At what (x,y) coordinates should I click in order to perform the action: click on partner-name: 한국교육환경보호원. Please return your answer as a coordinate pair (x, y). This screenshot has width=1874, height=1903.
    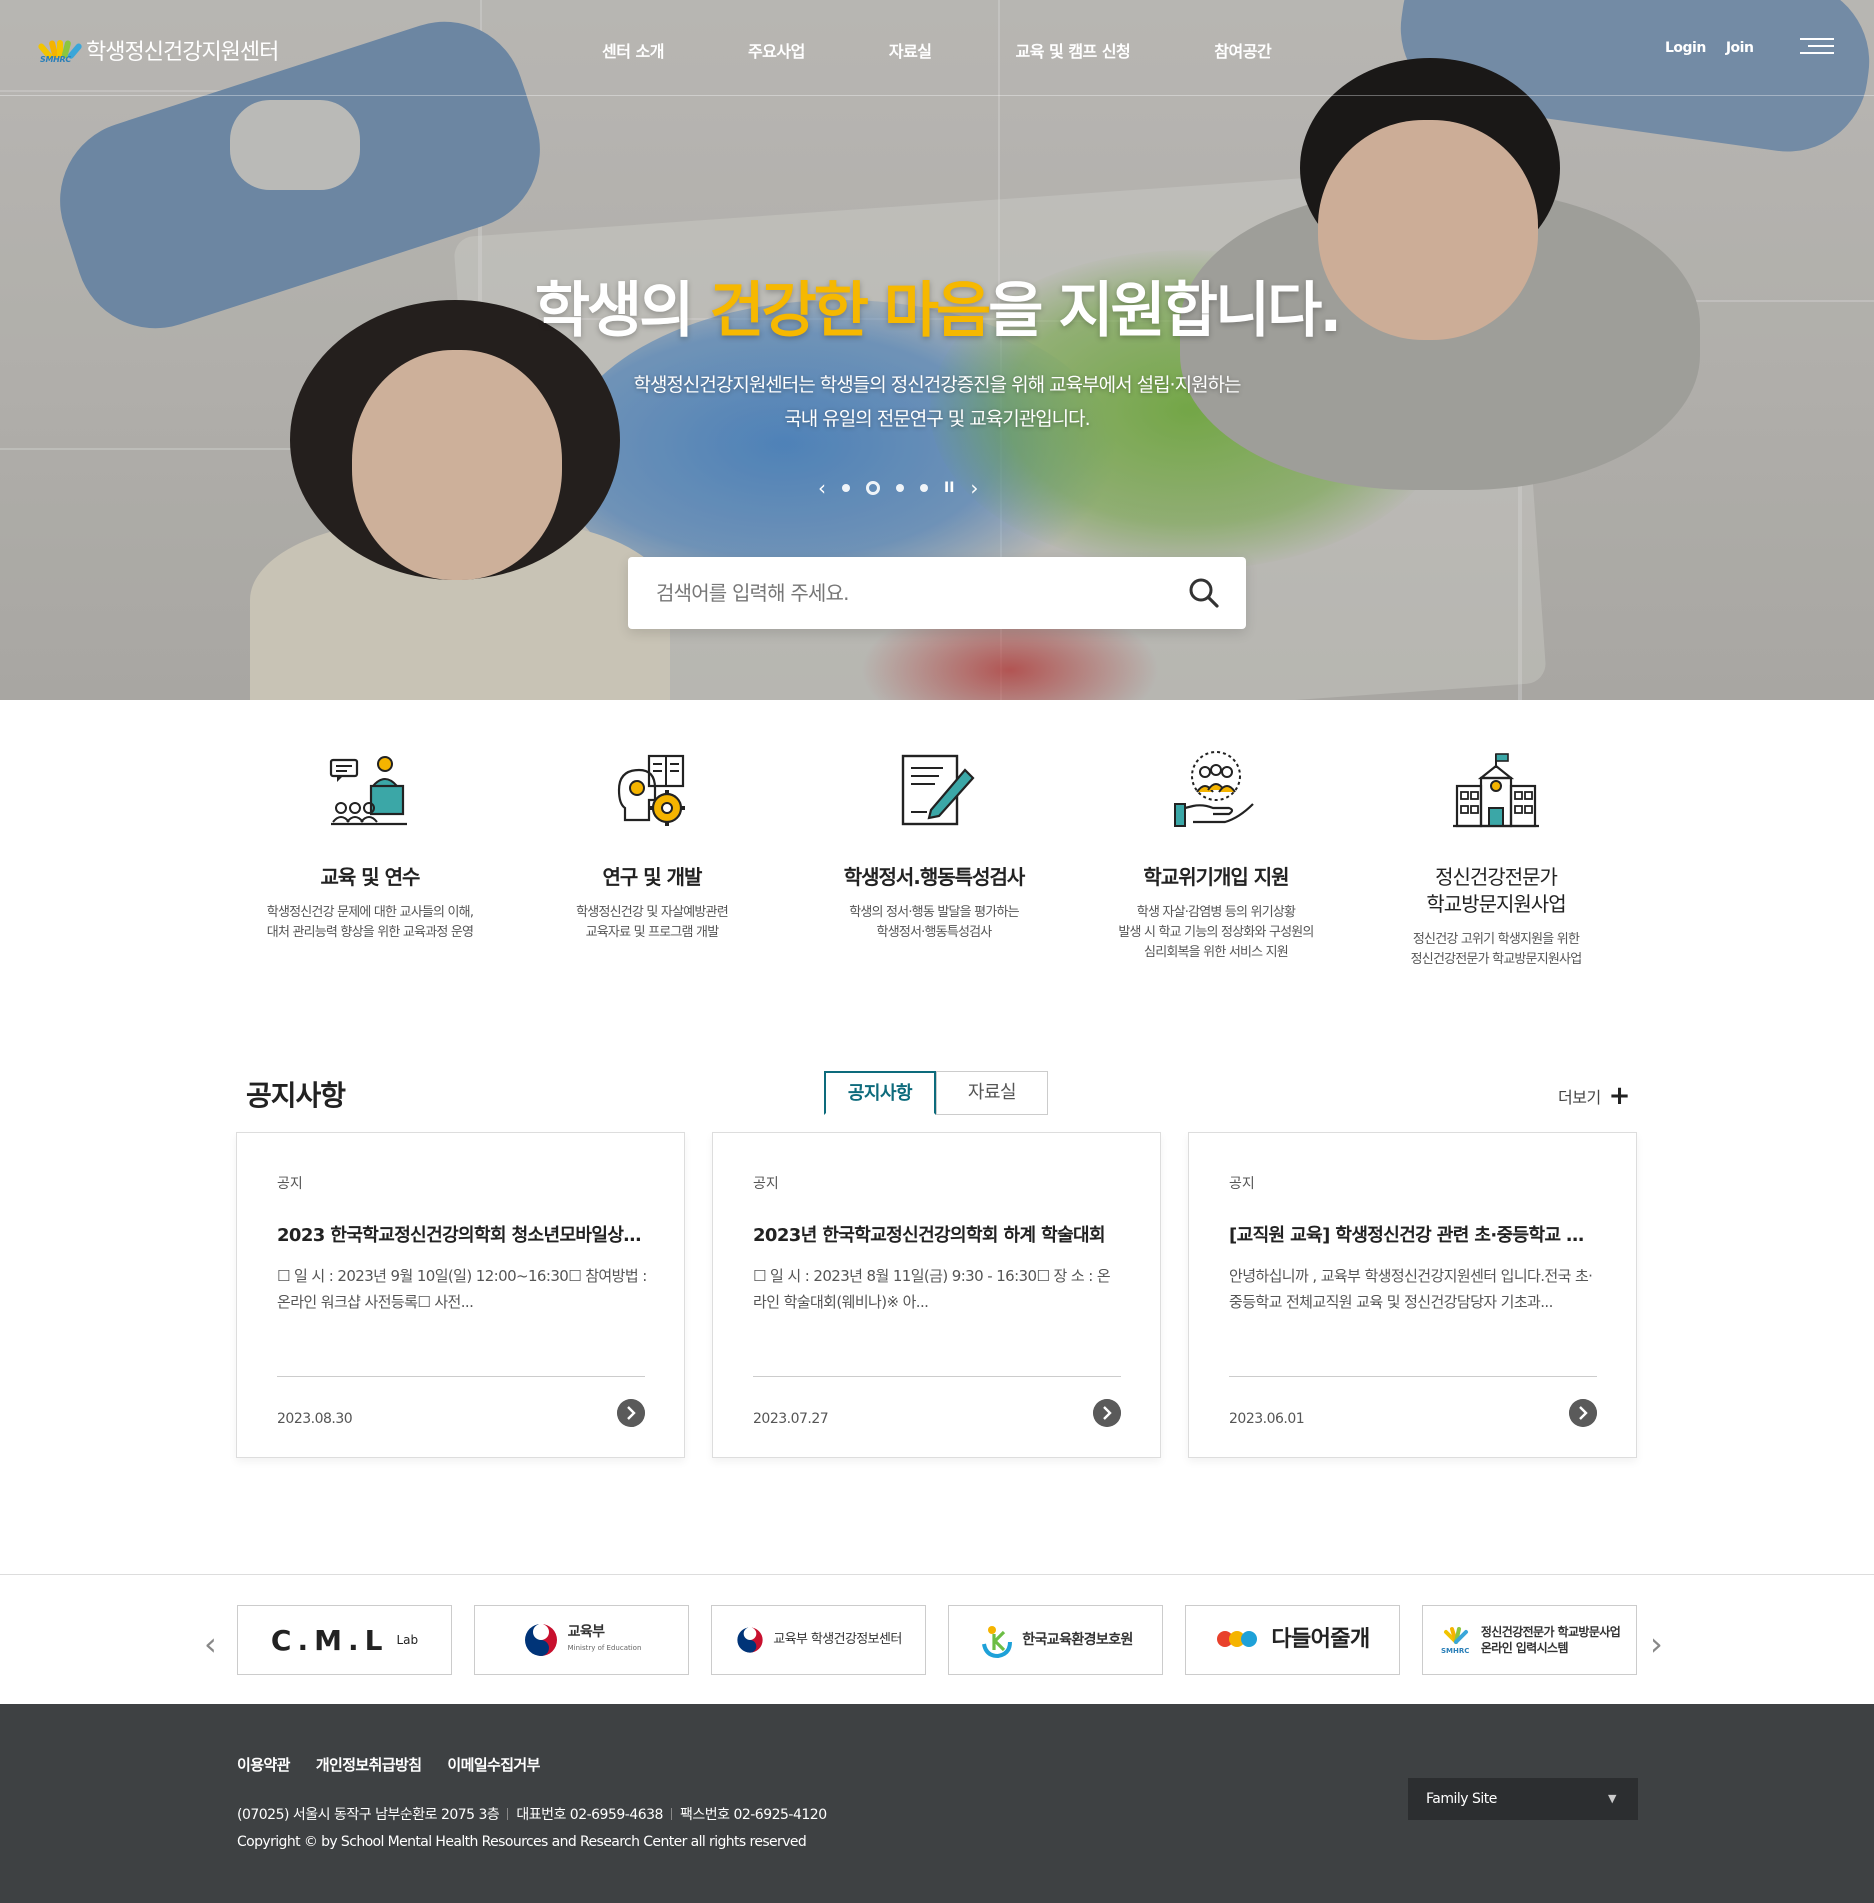
    Looking at the image, I should click on (1077, 1640).